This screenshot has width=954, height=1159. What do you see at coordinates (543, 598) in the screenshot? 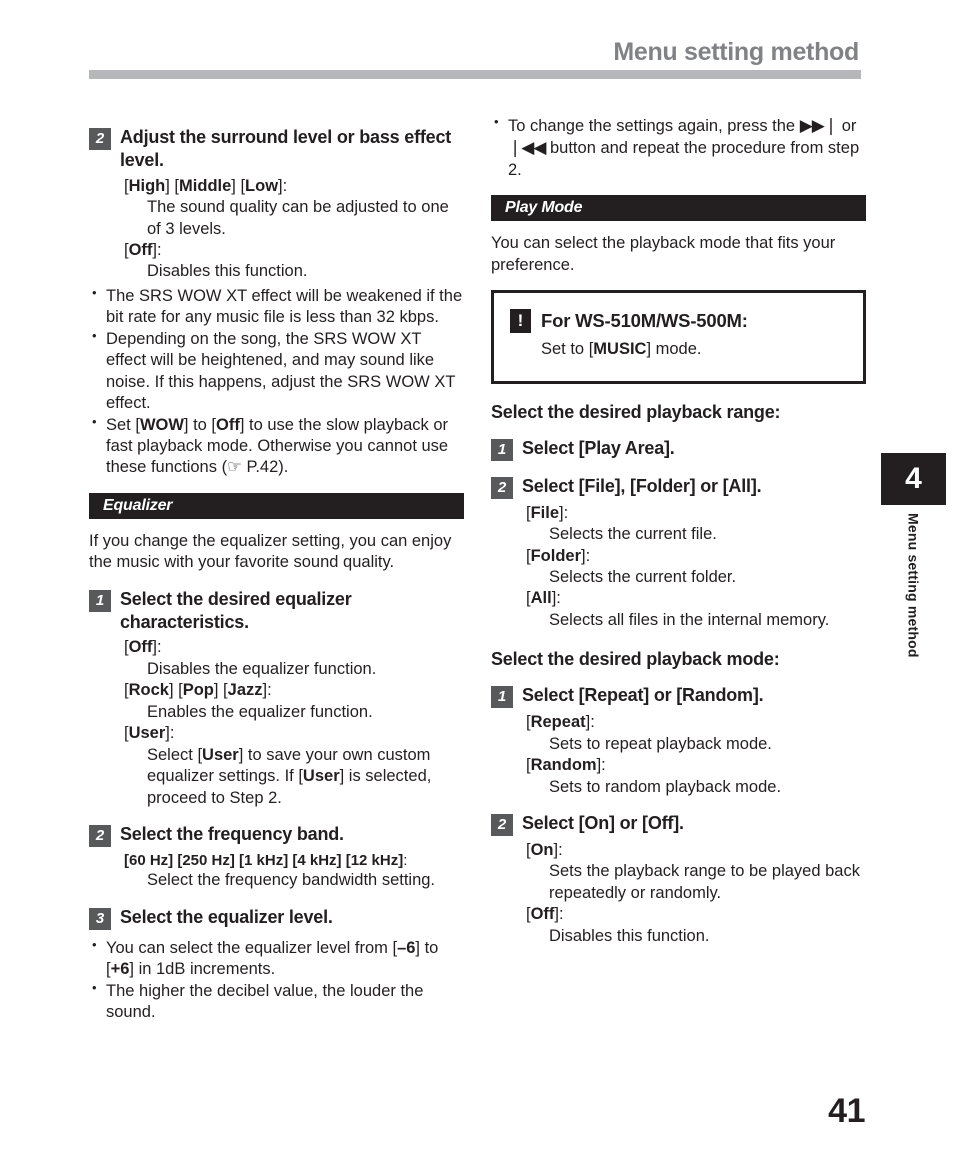
I see `definition-term: [All]:` at bounding box center [543, 598].